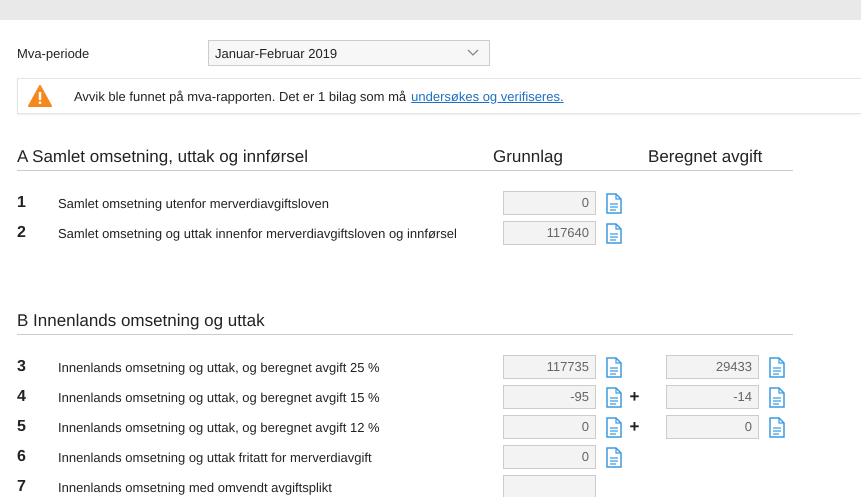 Image resolution: width=861 pixels, height=497 pixels. What do you see at coordinates (22, 457) in the screenshot?
I see `row-number: 6` at bounding box center [22, 457].